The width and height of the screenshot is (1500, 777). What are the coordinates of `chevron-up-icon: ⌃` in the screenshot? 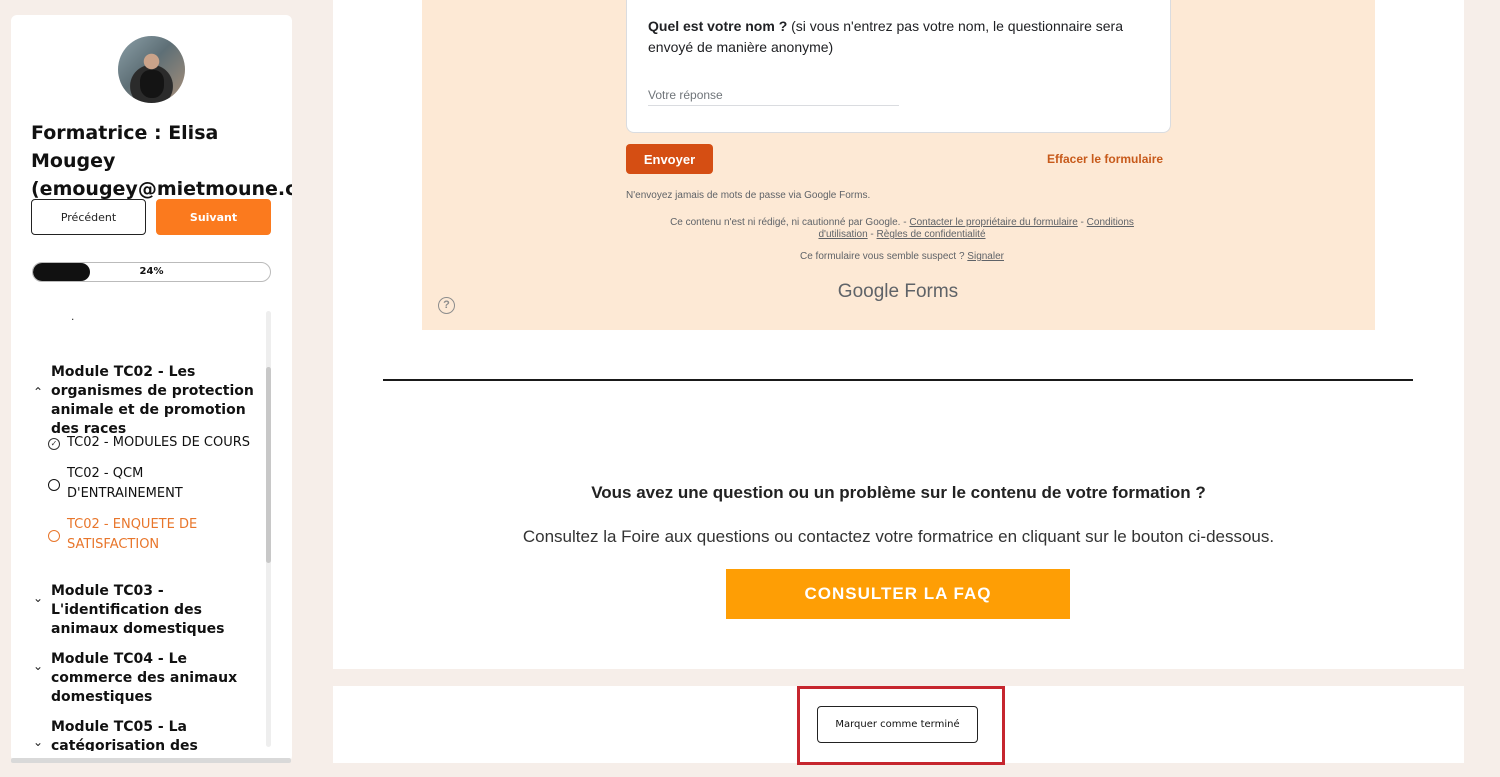 It's located at (39, 392).